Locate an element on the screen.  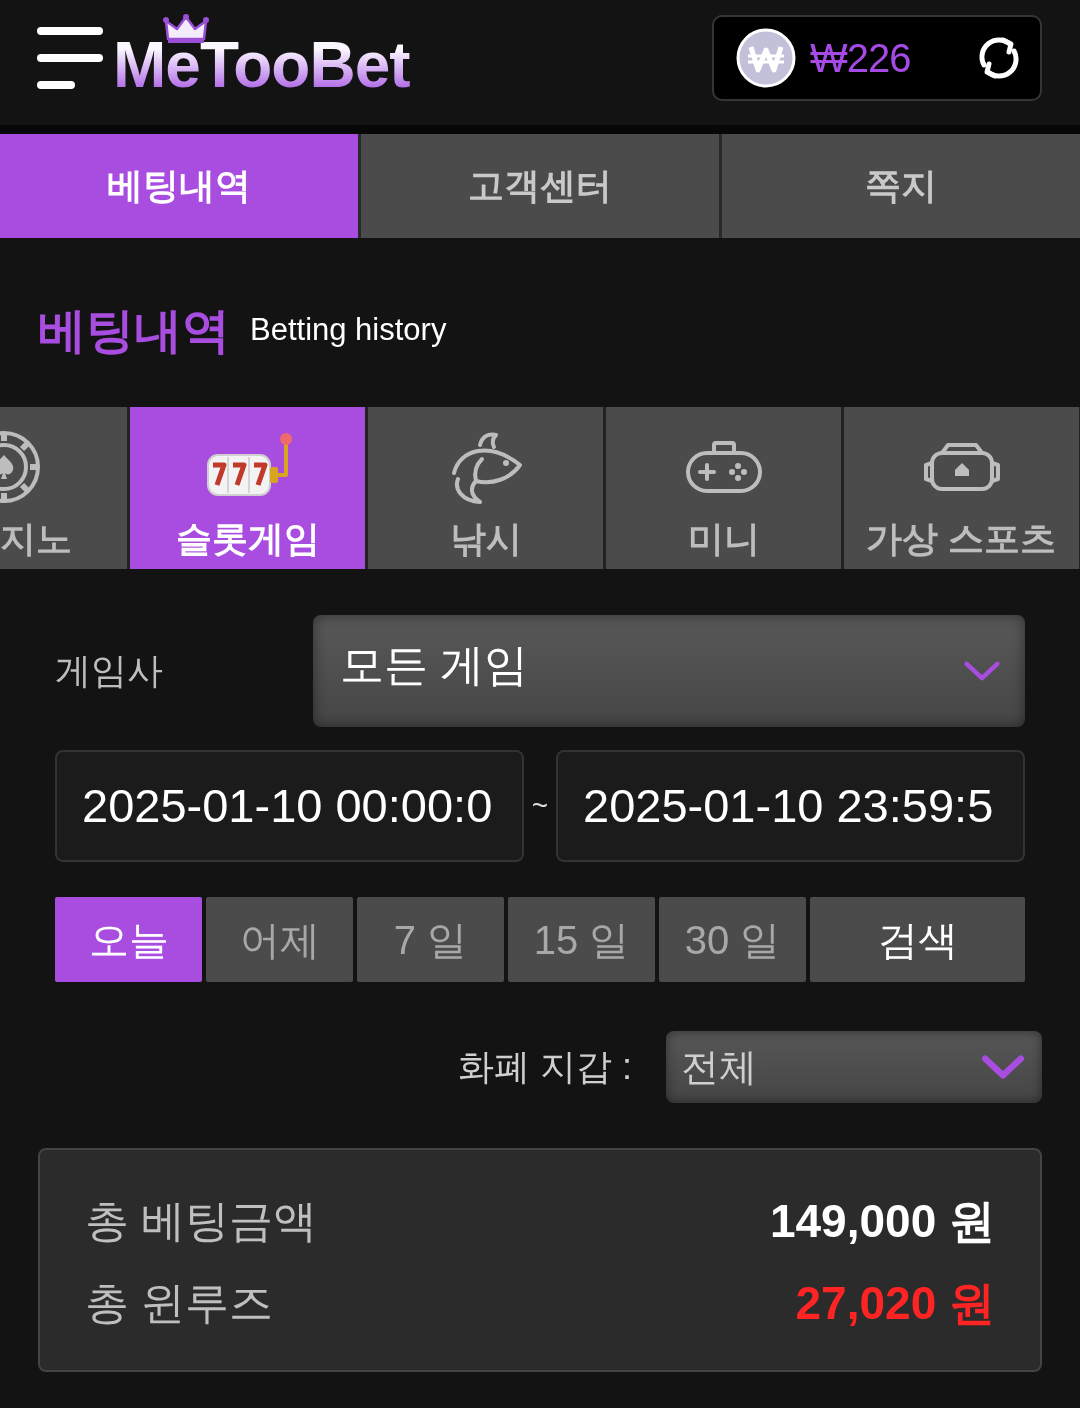
wallet-select: 전체 is located at coordinates (854, 1067).